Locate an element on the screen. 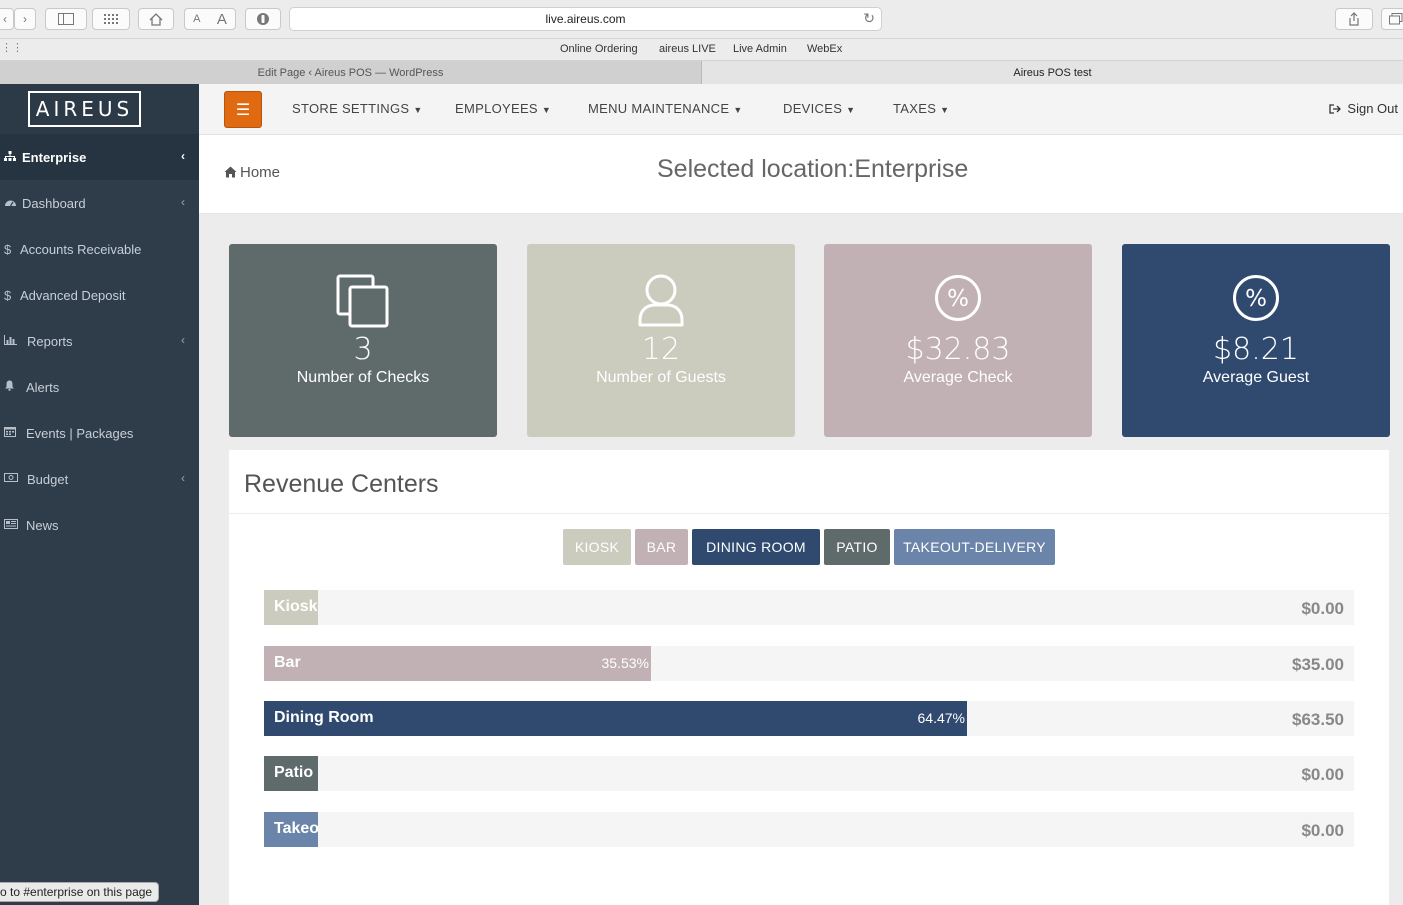 Image resolution: width=1403 pixels, height=905 pixels. sidebar-item-label: Budget is located at coordinates (48, 479).